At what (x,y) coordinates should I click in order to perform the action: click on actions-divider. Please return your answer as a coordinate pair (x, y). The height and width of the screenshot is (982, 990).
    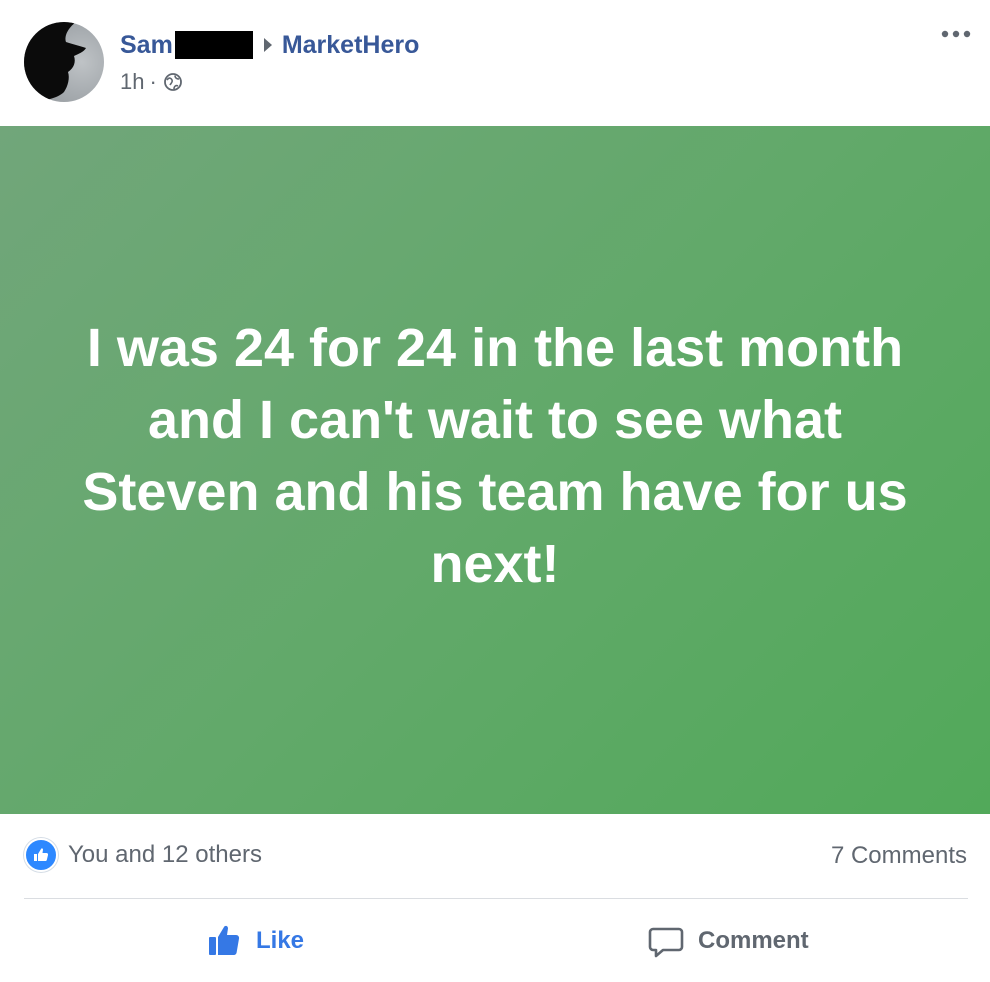
    Looking at the image, I should click on (496, 898).